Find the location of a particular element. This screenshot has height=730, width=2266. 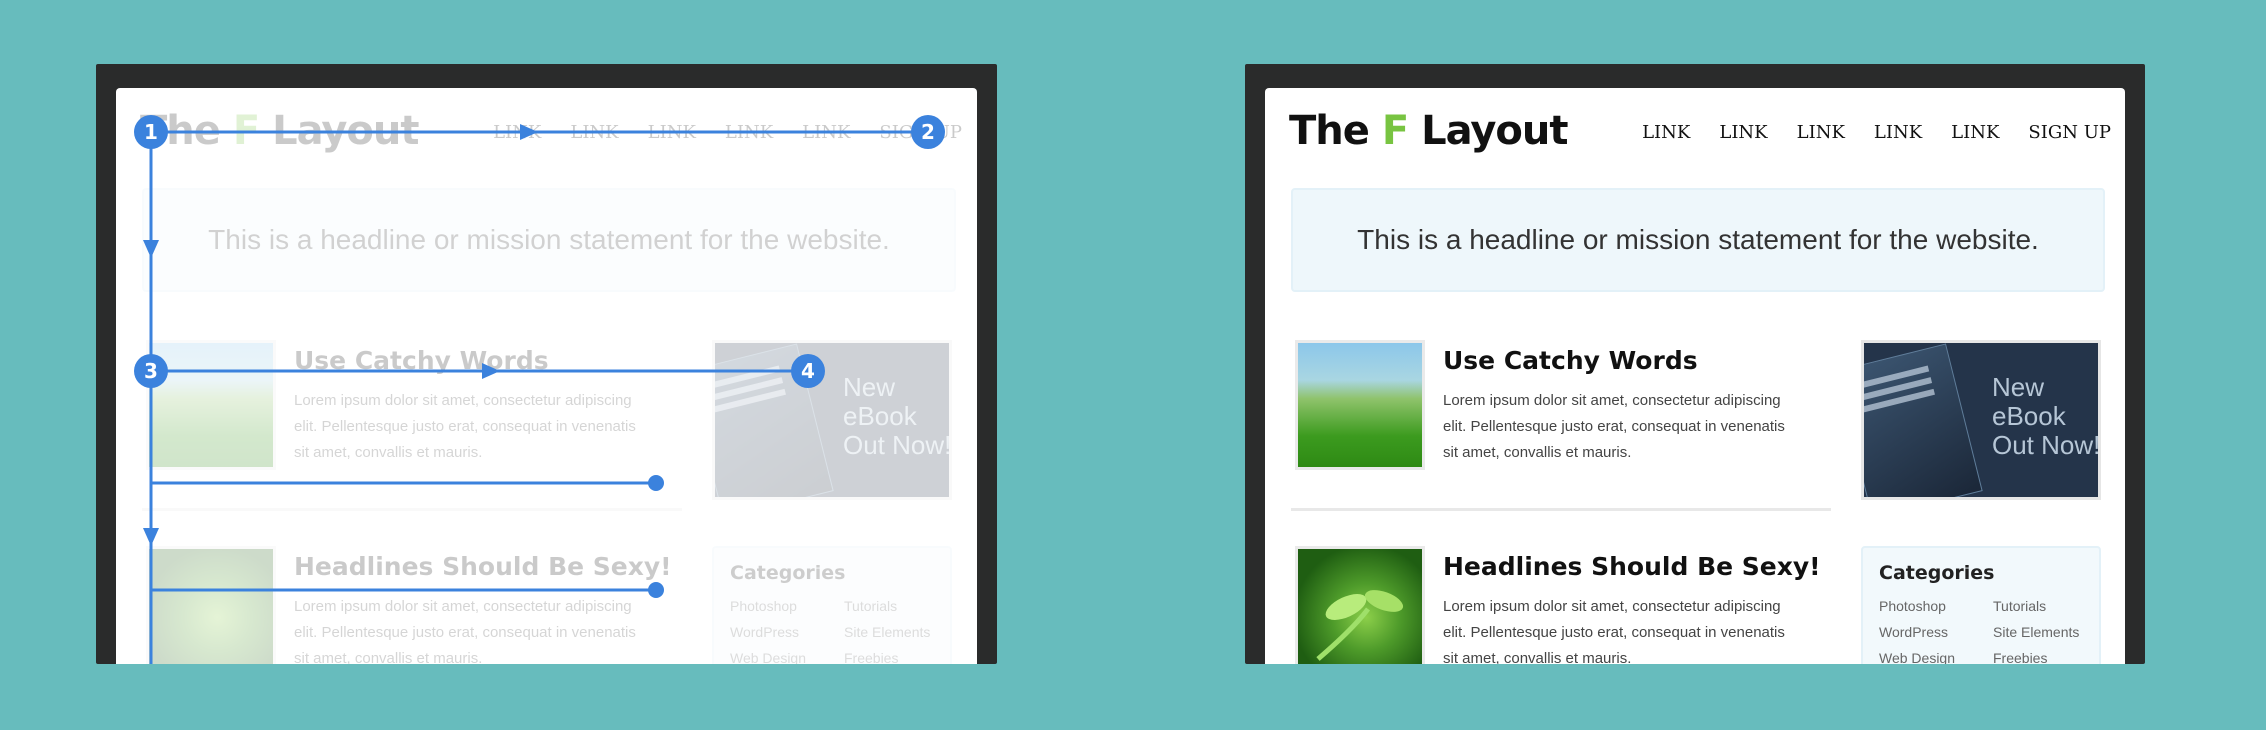

category-link: Site Elements is located at coordinates (2036, 632).